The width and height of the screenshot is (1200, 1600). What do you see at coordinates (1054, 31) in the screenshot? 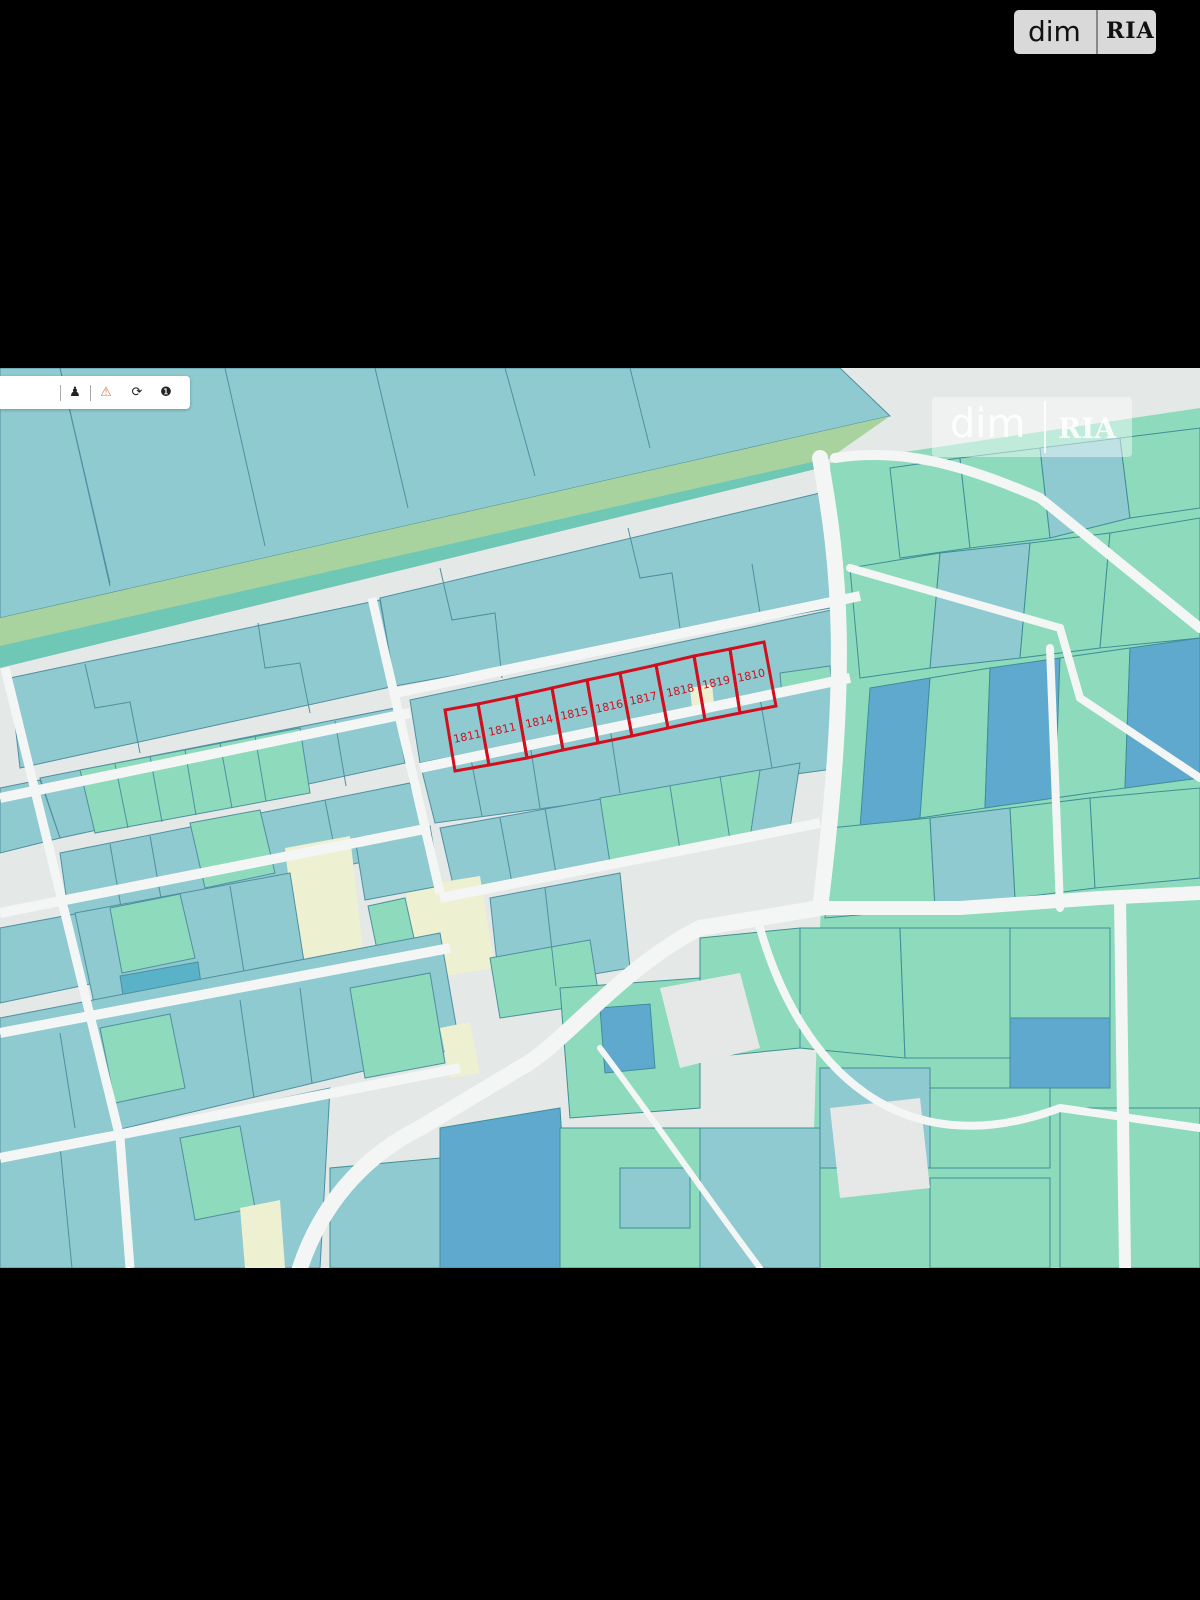
I see `logo-dim-text: dim` at bounding box center [1054, 31].